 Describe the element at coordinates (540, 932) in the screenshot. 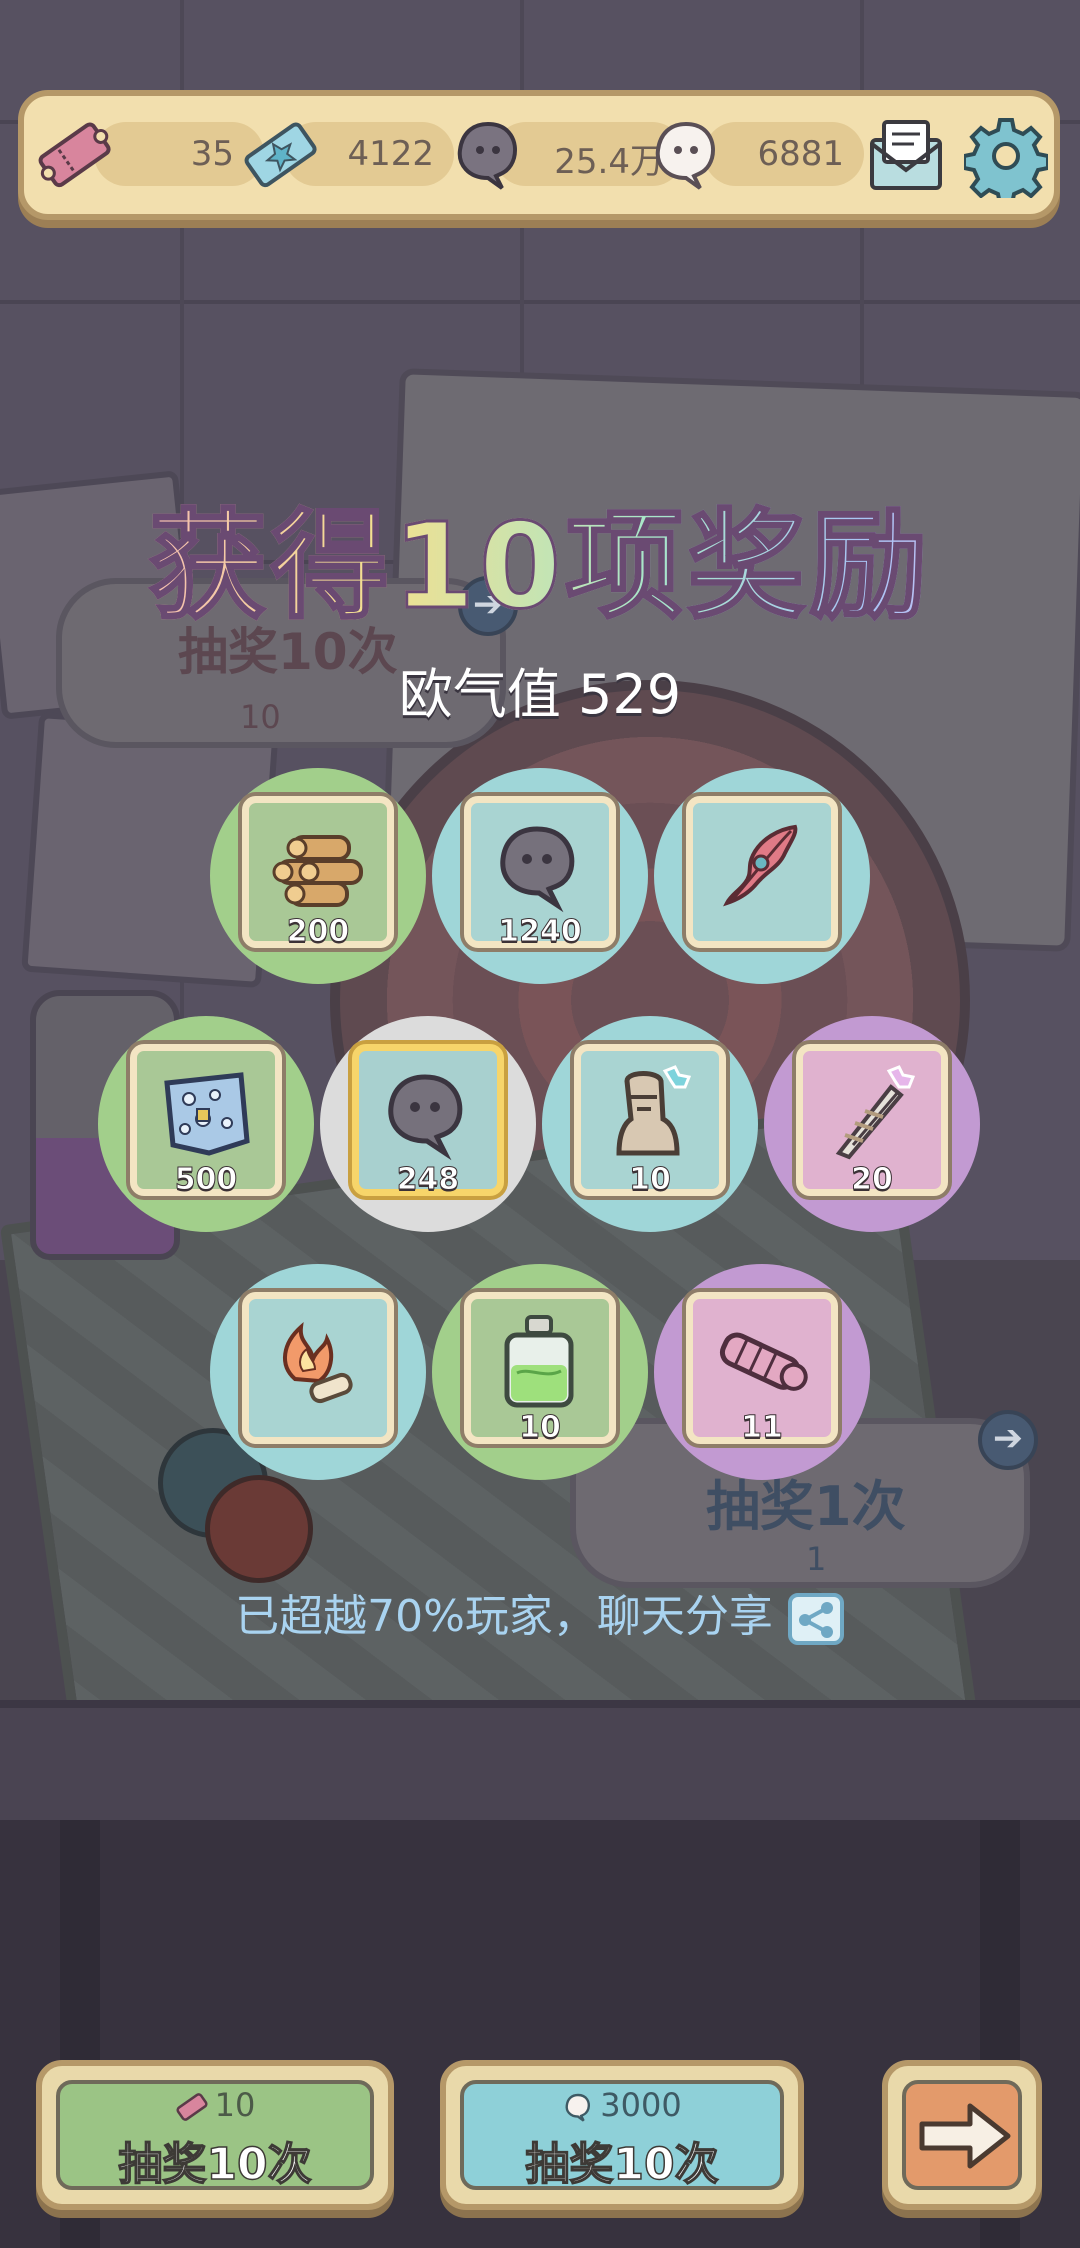

I see `reward-quantity: 1240` at that location.